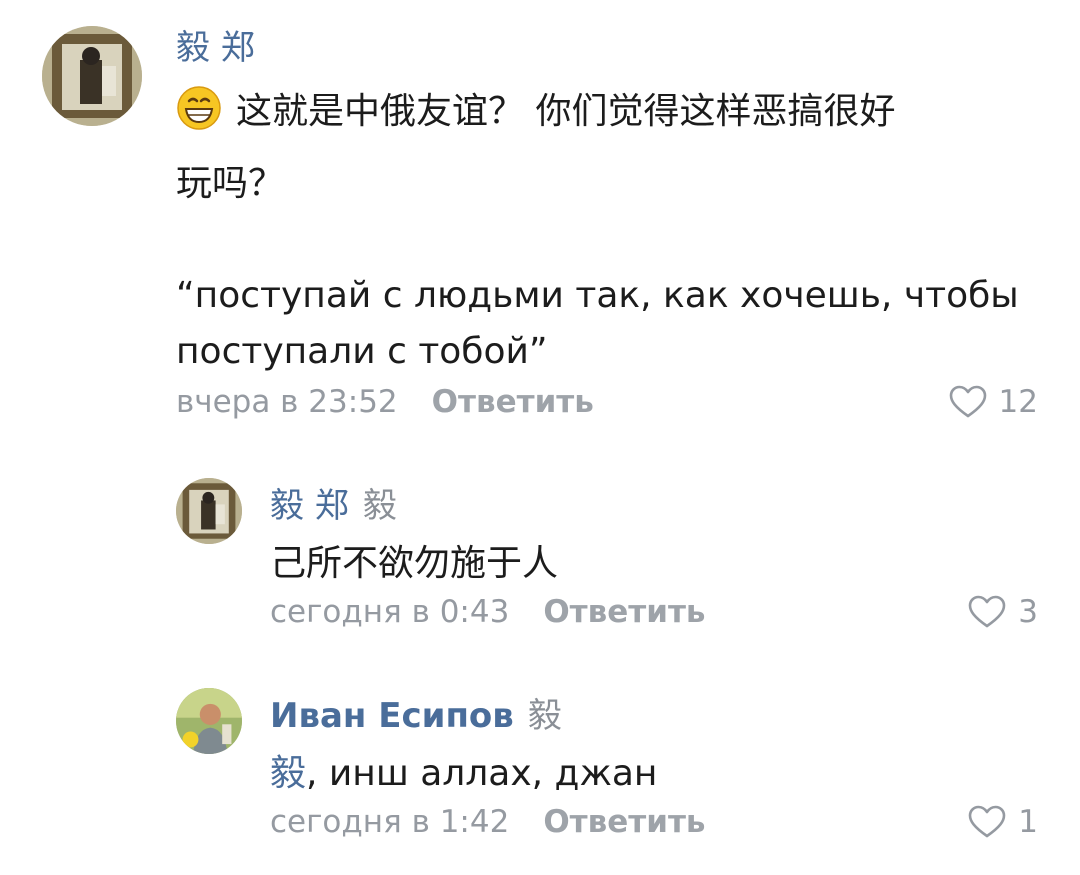 Image resolution: width=1080 pixels, height=875 pixels. Describe the element at coordinates (390, 822) in the screenshot. I see `comment-time: сегодня в 1:42` at that location.